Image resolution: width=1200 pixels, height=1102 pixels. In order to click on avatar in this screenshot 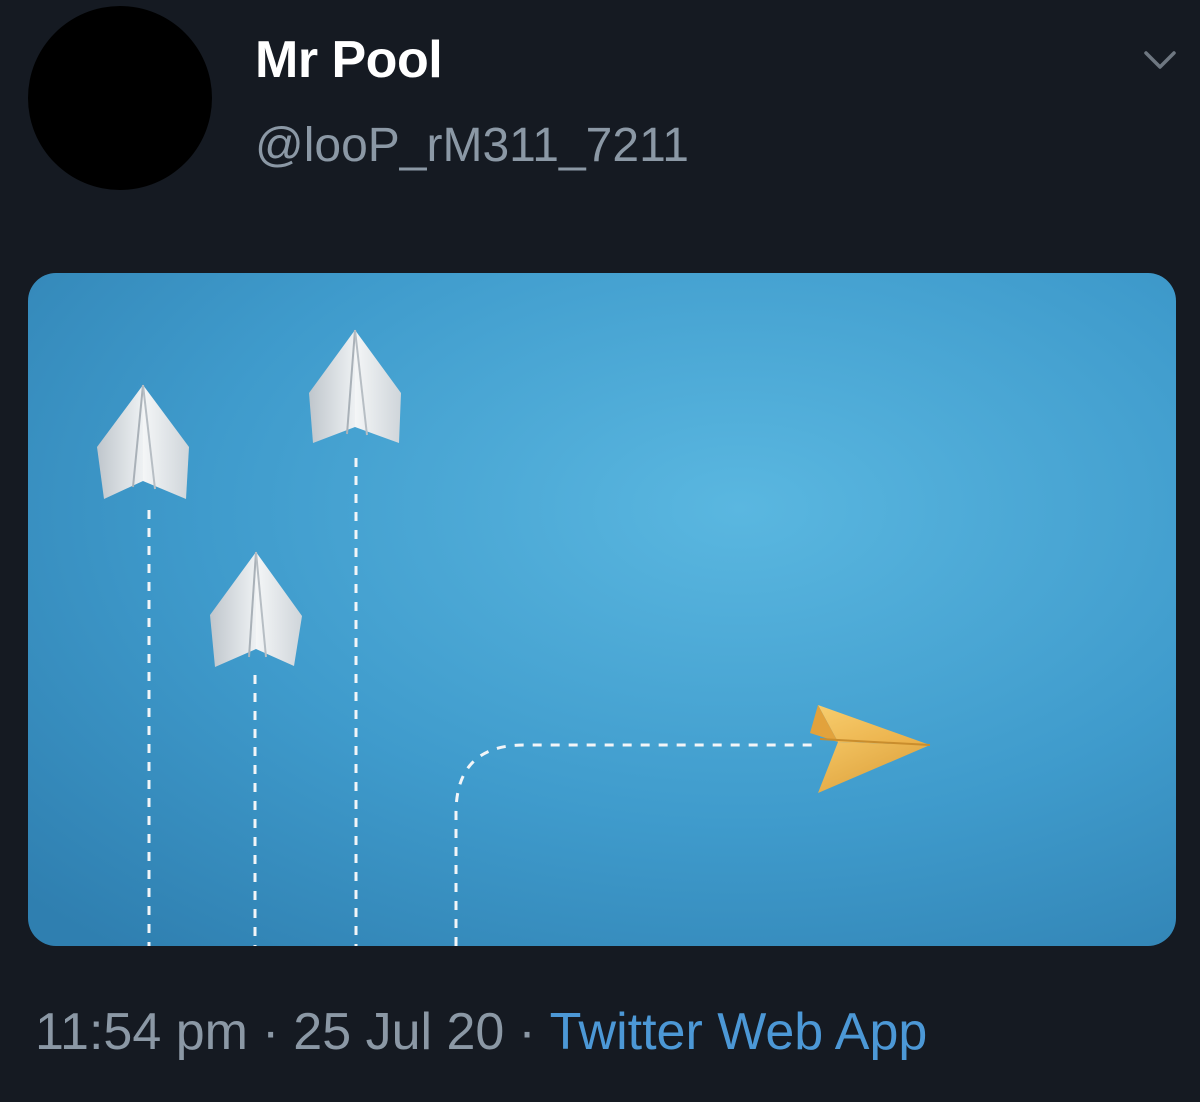, I will do `click(120, 98)`.